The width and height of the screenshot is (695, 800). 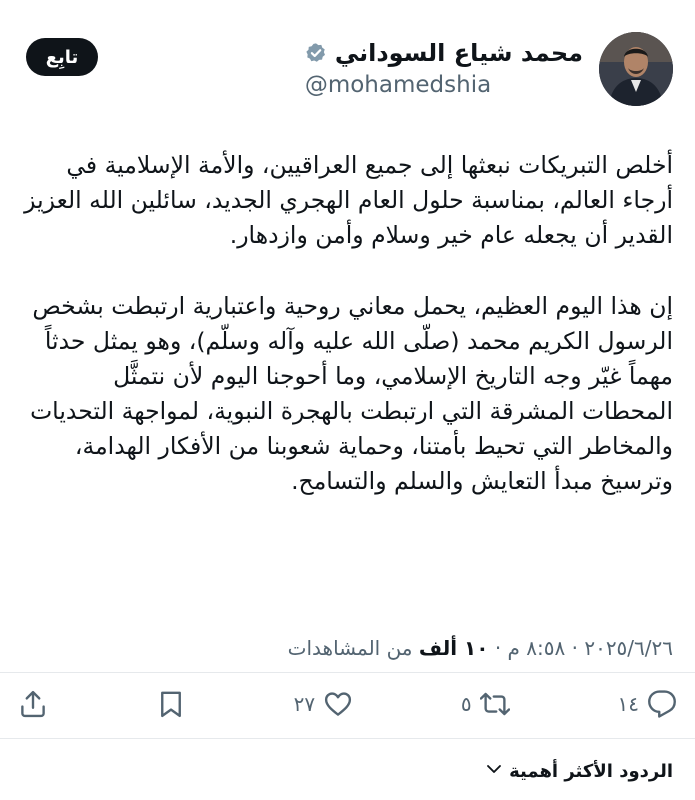 I want to click on display-name-row: محمد شياع السوداني, so click(x=444, y=53).